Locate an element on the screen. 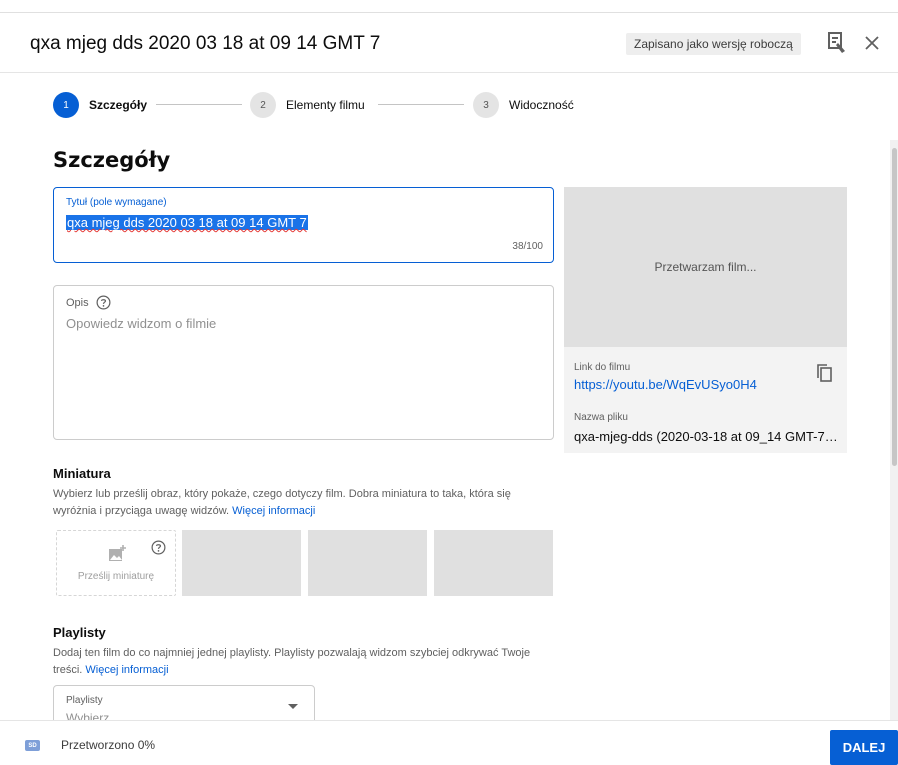 The image size is (898, 765). playlists-more-info-link: Więcej informacji is located at coordinates (126, 670).